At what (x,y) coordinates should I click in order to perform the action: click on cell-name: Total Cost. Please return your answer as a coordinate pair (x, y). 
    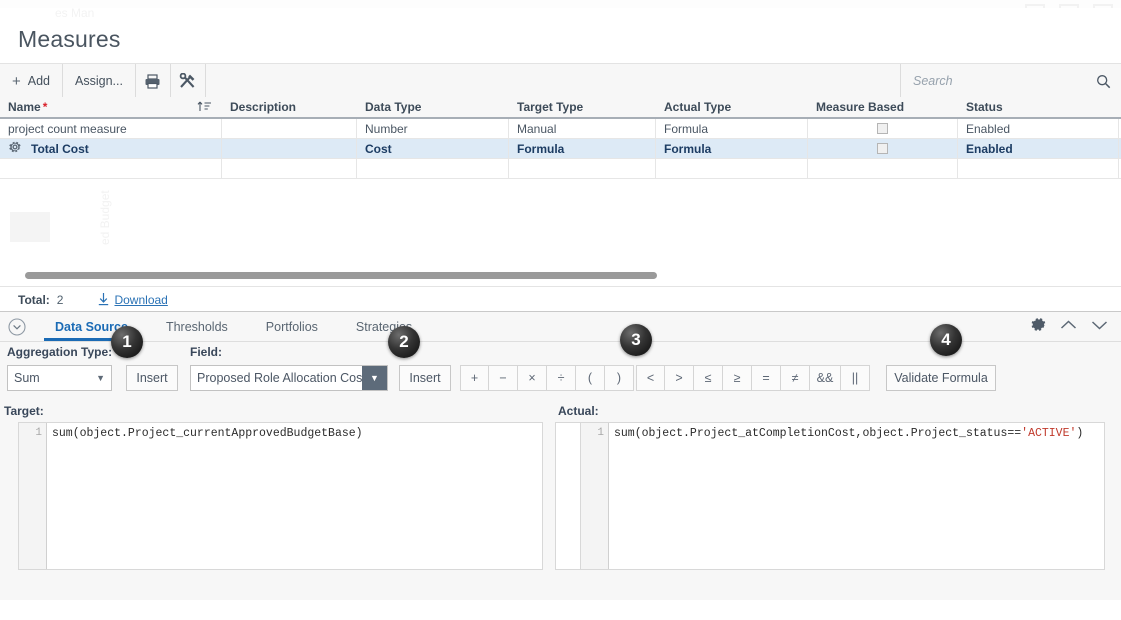
    Looking at the image, I should click on (111, 148).